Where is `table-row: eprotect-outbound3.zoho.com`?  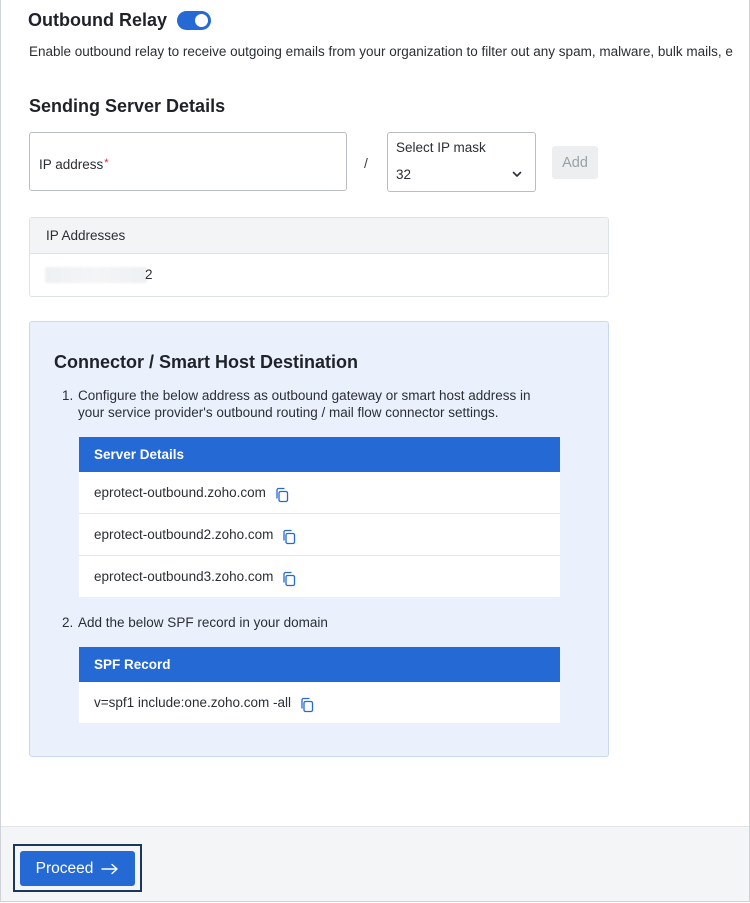 table-row: eprotect-outbound3.zoho.com is located at coordinates (319, 576).